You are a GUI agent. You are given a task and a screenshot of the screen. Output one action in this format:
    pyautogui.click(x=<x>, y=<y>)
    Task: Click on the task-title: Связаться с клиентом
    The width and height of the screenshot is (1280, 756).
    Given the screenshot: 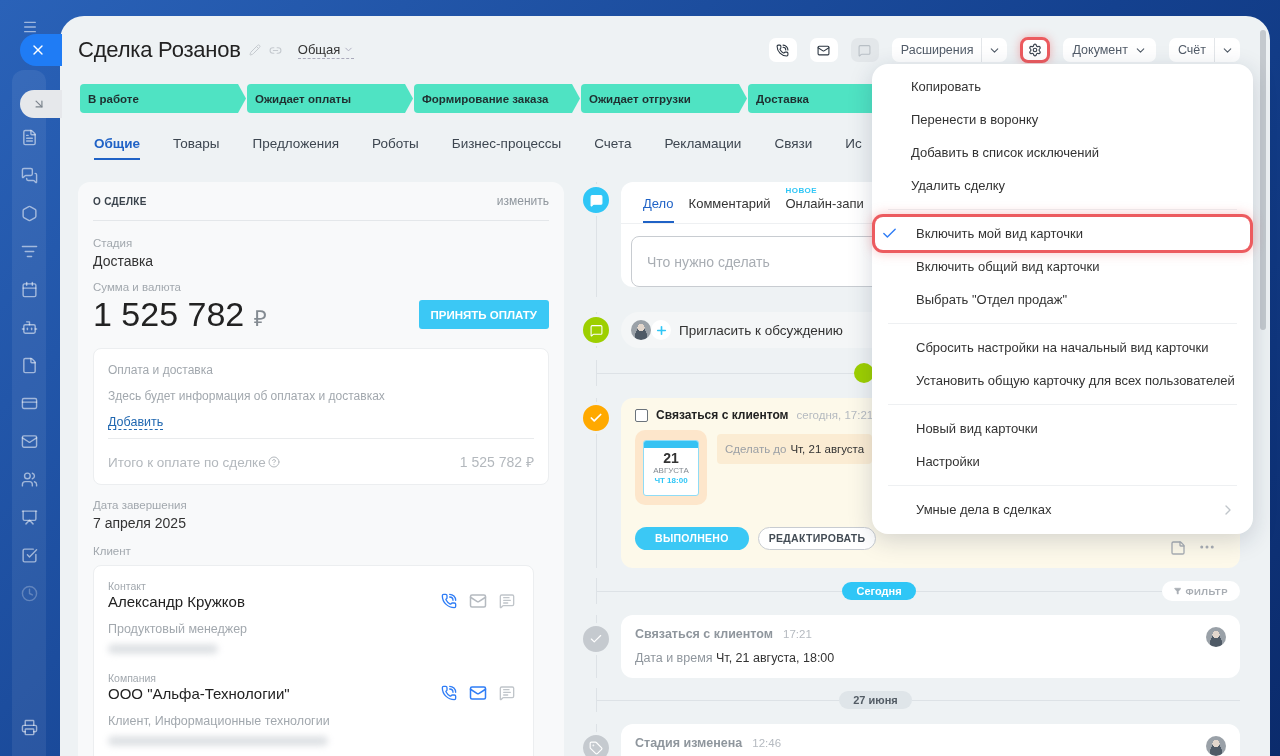 What is the action you would take?
    pyautogui.click(x=722, y=415)
    